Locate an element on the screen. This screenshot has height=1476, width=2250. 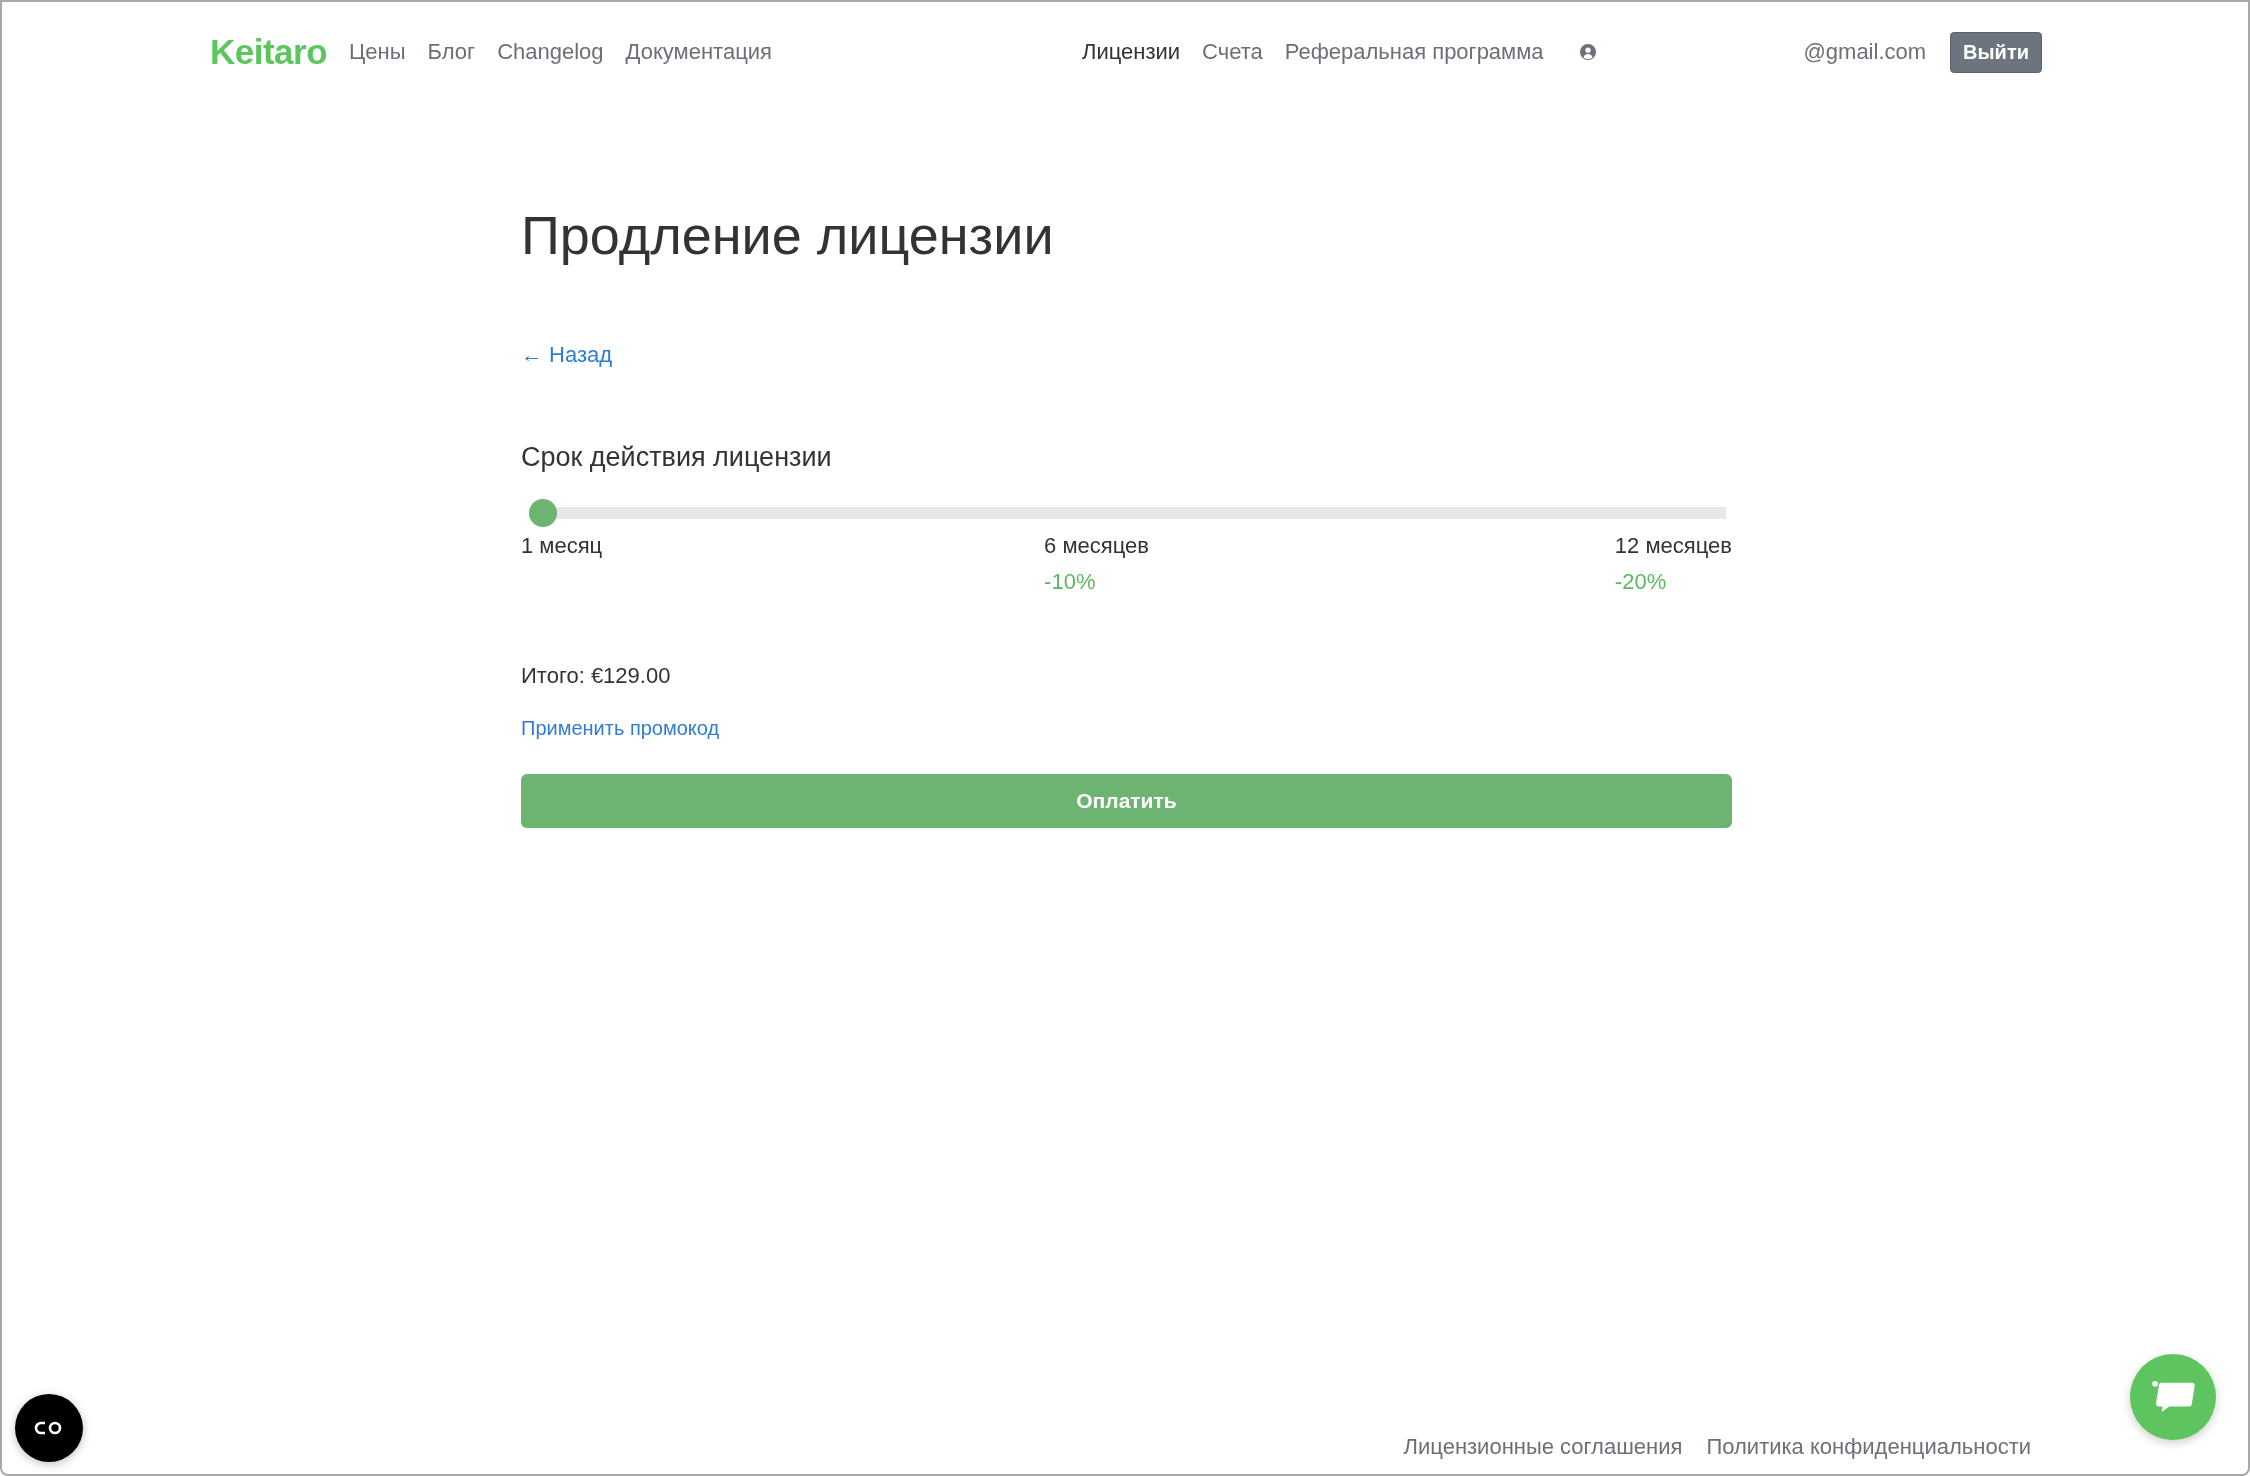
nav-link: Changelog is located at coordinates (550, 52).